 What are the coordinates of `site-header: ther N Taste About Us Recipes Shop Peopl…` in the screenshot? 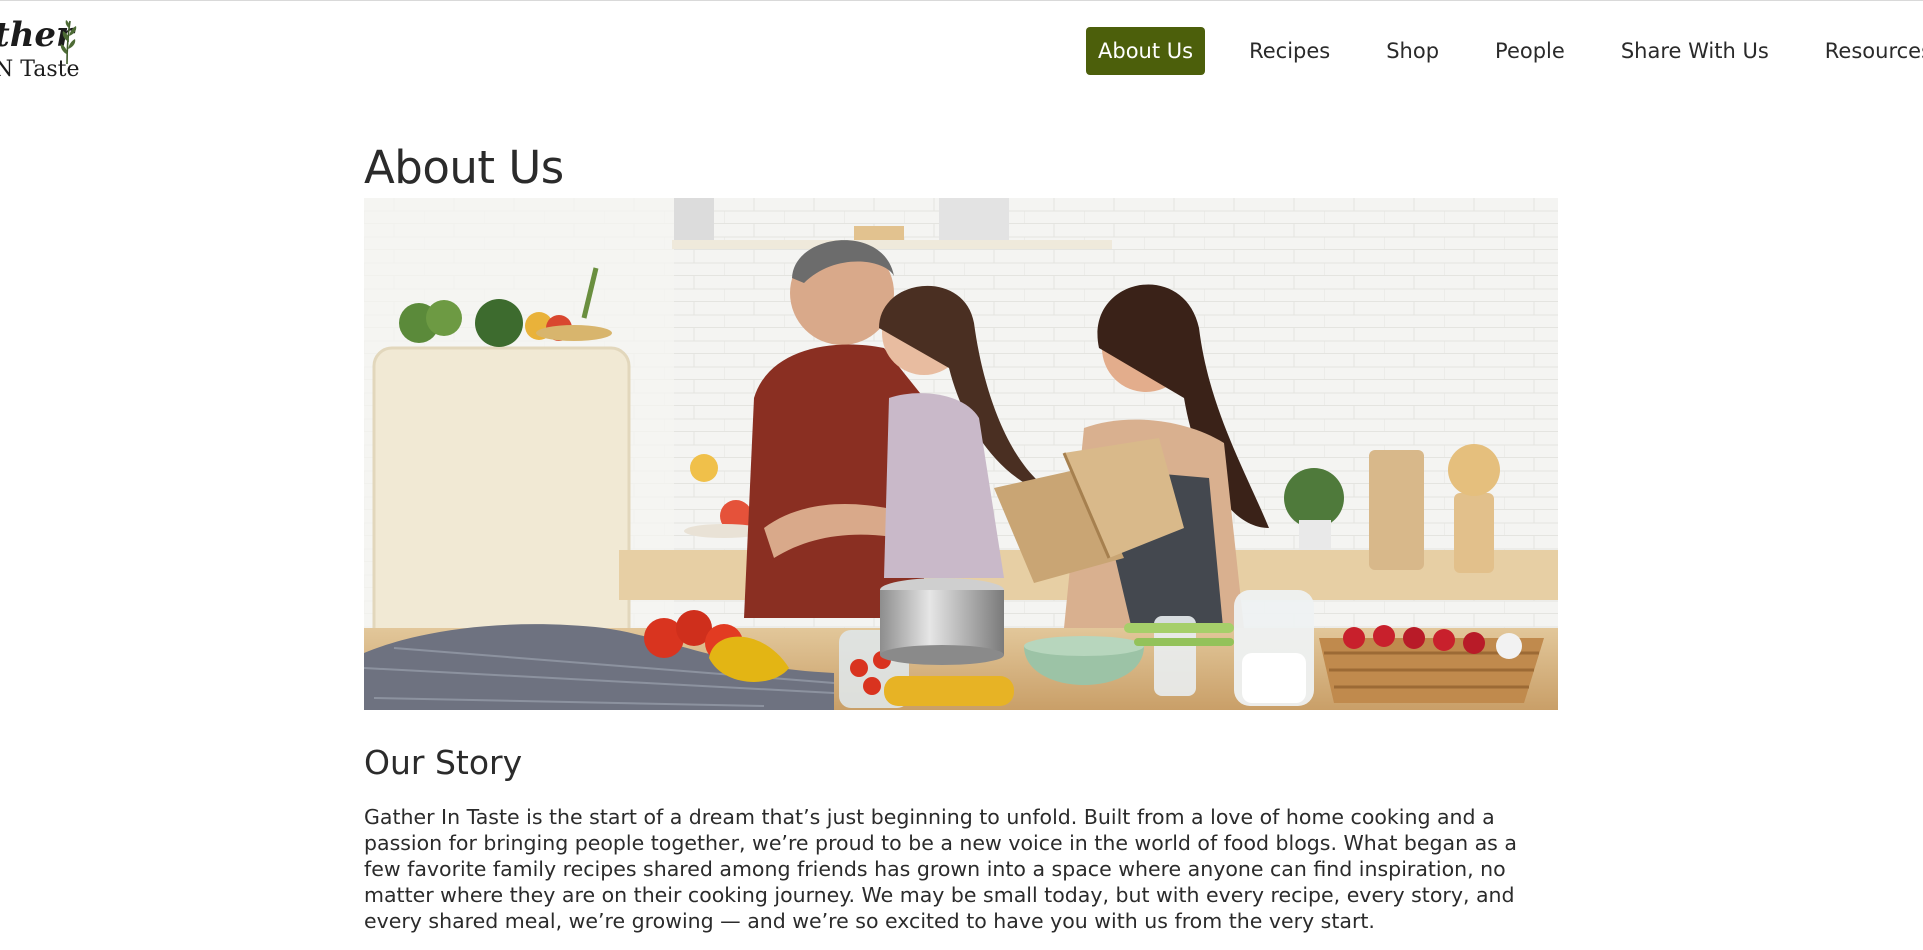 It's located at (961, 51).